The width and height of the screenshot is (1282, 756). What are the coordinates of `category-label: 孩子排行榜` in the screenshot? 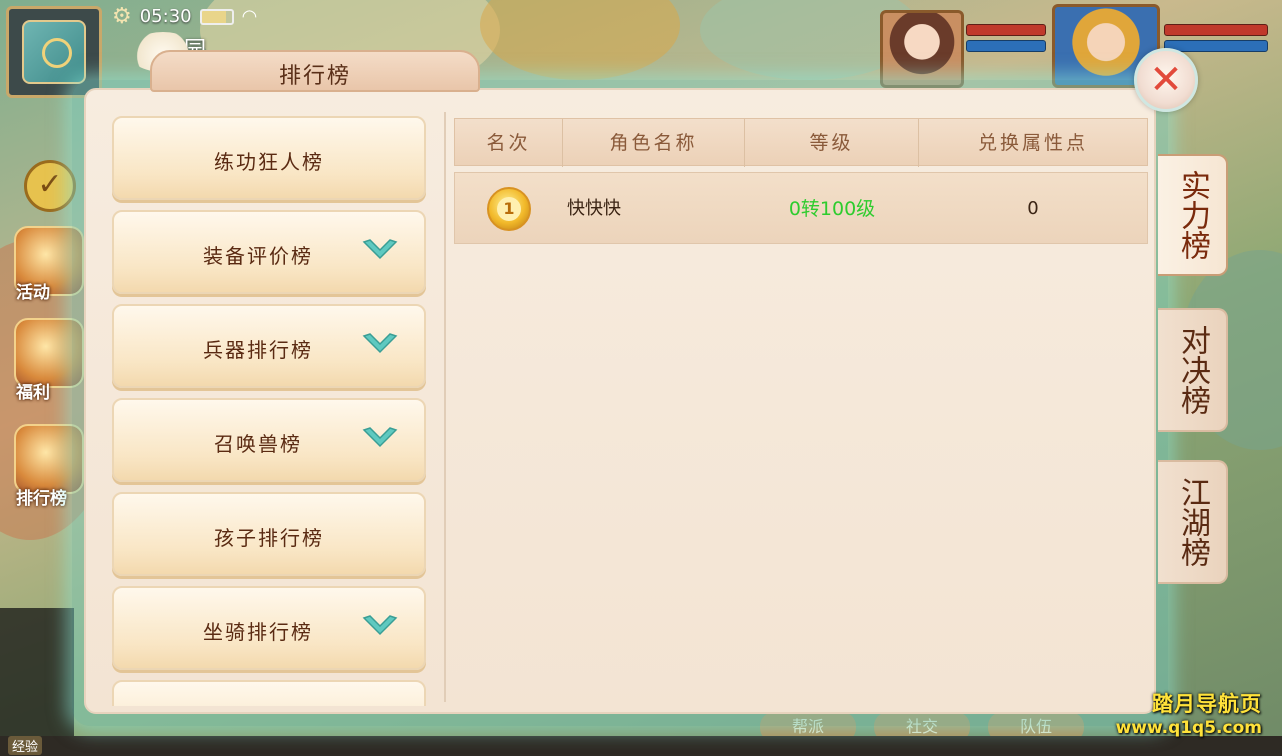 It's located at (269, 538).